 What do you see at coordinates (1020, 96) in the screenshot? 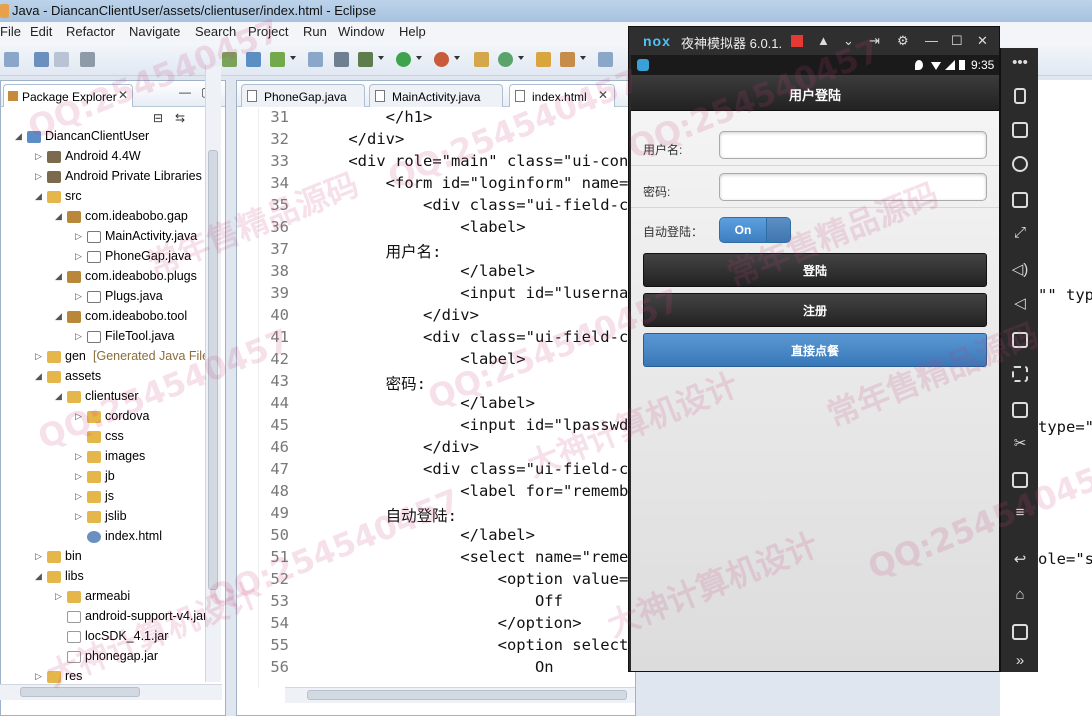
I see `rotate-phone-icon` at bounding box center [1020, 96].